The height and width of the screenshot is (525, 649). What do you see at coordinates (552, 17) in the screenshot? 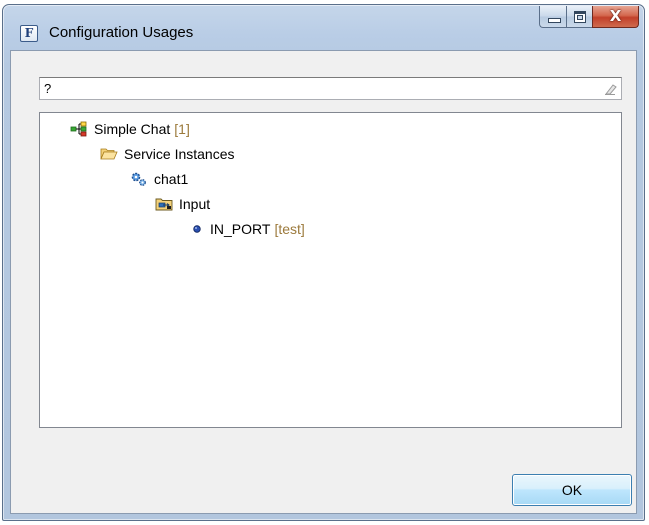
I see `minimize-button` at bounding box center [552, 17].